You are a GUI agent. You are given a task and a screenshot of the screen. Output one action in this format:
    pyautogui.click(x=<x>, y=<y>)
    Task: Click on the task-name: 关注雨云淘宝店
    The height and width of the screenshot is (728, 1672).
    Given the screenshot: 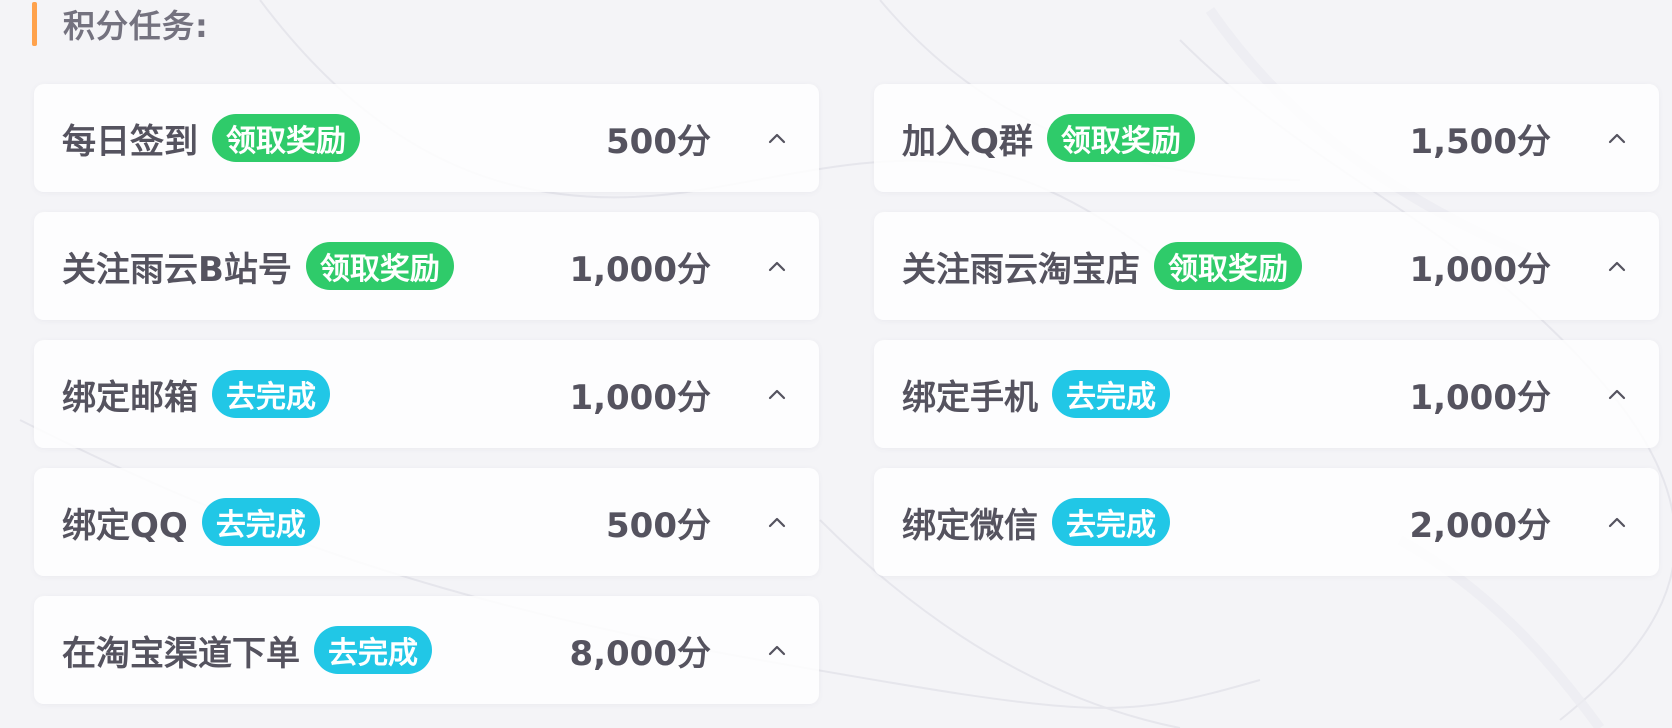 What is the action you would take?
    pyautogui.click(x=1021, y=269)
    